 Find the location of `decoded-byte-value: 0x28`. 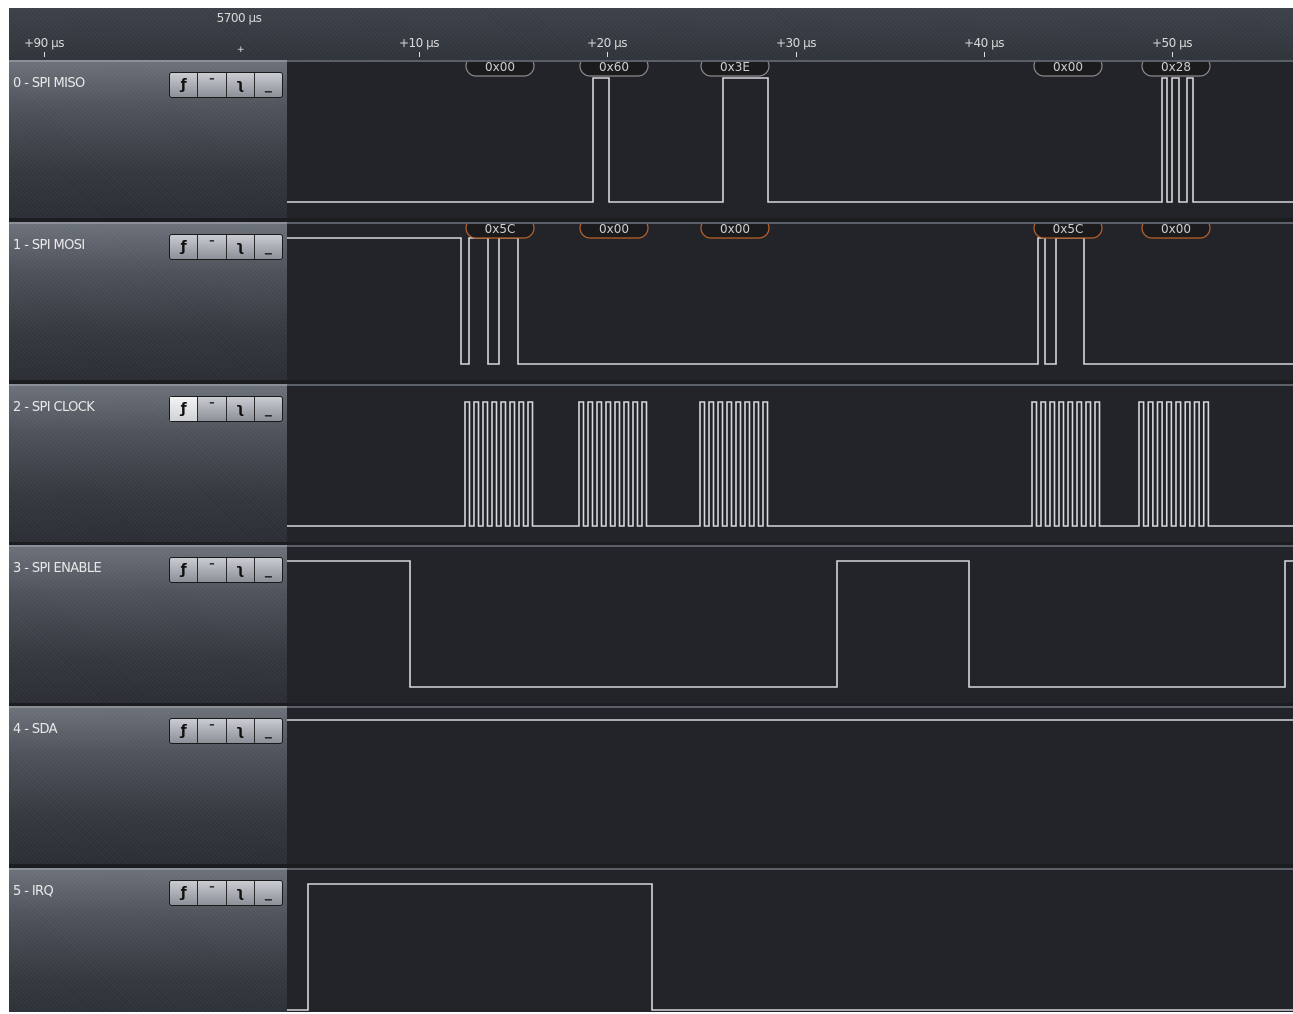

decoded-byte-value: 0x28 is located at coordinates (1176, 68).